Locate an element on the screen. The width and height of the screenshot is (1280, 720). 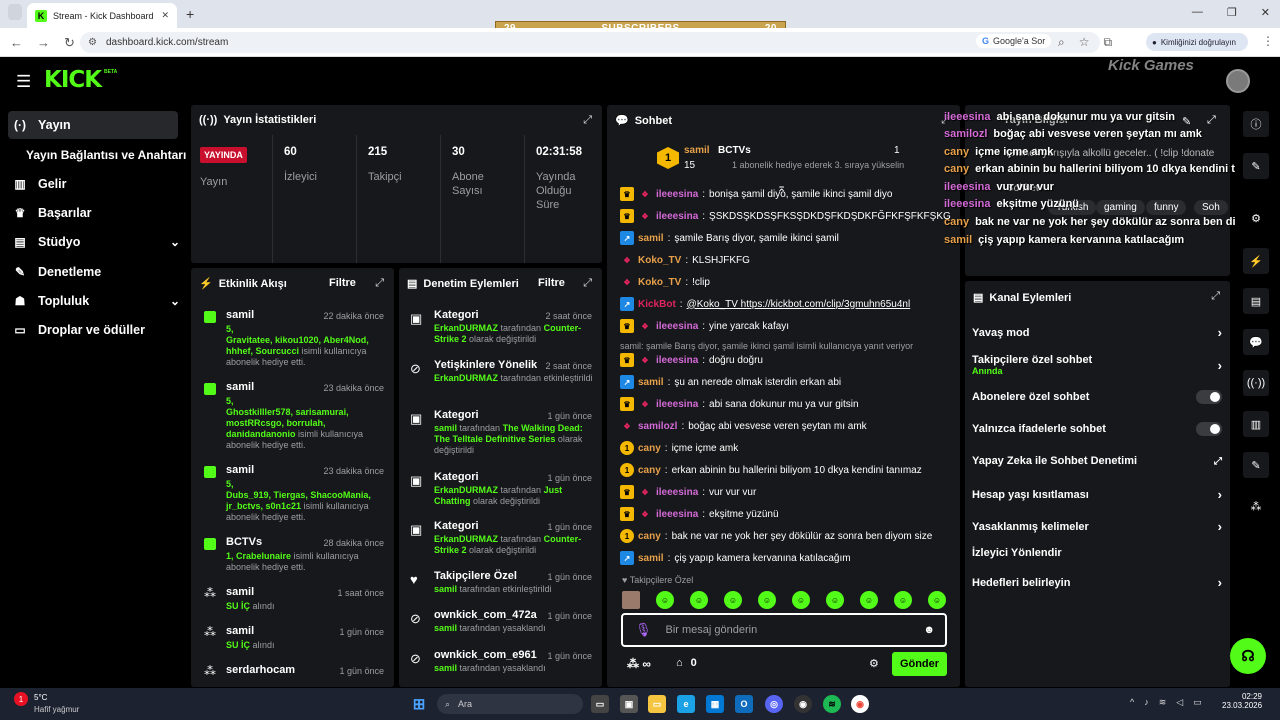
chevron-up-icon: ^ is located at coordinates (1132, 702).